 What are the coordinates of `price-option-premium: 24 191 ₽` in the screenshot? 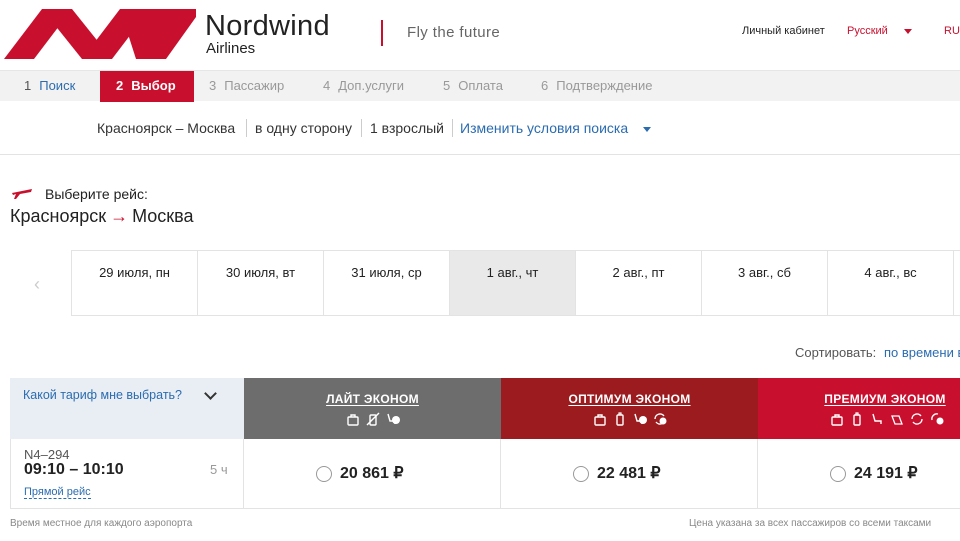 It's located at (859, 474).